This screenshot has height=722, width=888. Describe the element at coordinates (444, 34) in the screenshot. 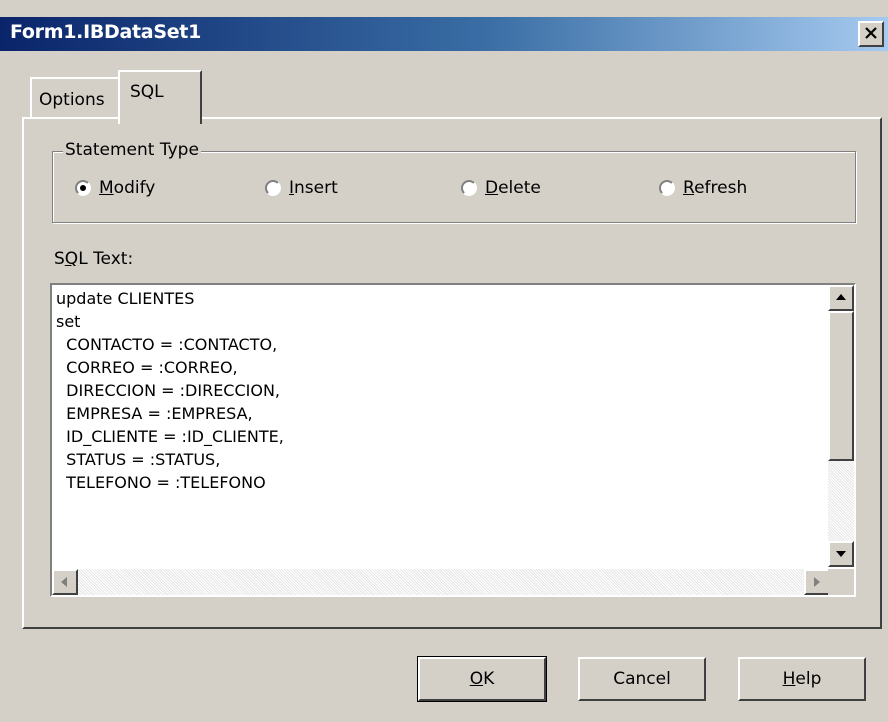

I see `title-bar: Form1.IBDataSet1` at that location.